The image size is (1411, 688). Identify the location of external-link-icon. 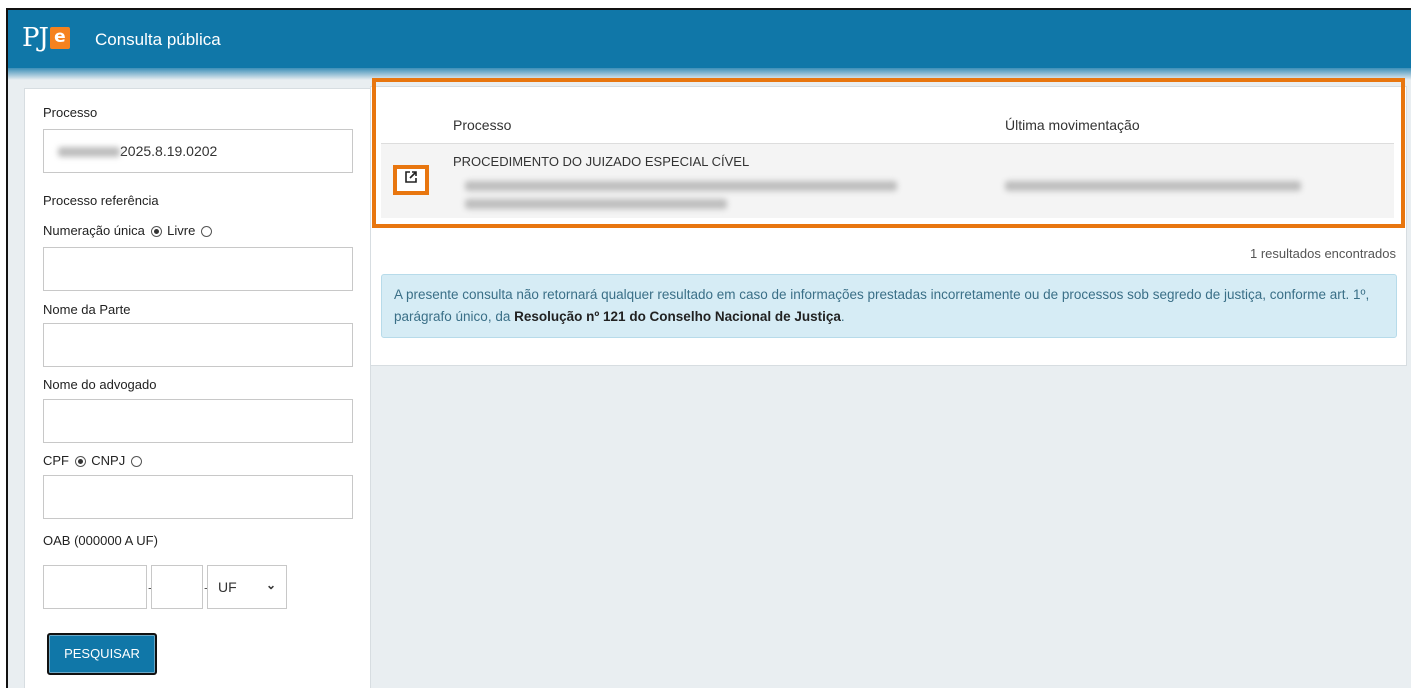
(411, 179).